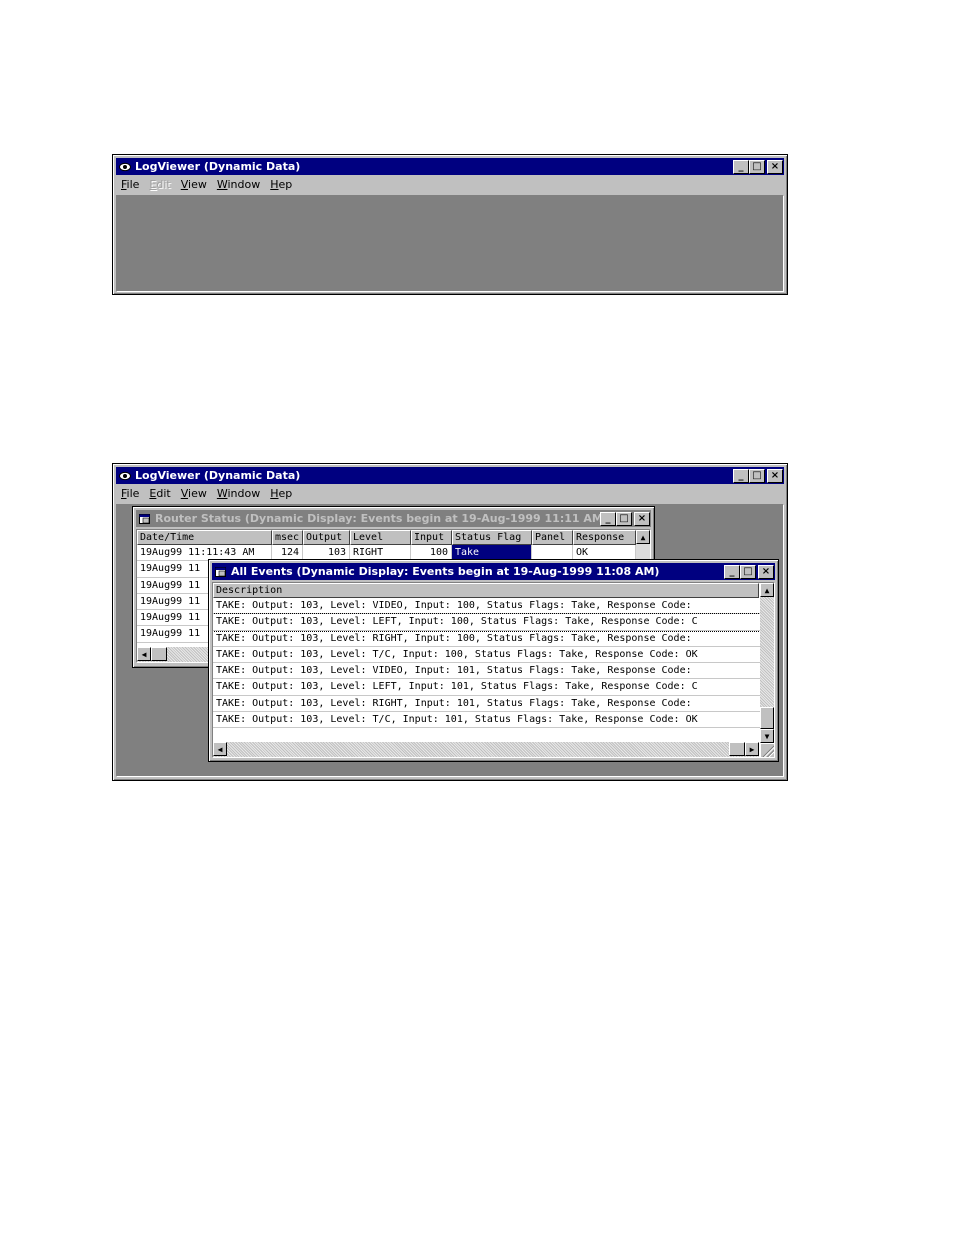  What do you see at coordinates (552, 537) in the screenshot?
I see `column-header: Panel` at bounding box center [552, 537].